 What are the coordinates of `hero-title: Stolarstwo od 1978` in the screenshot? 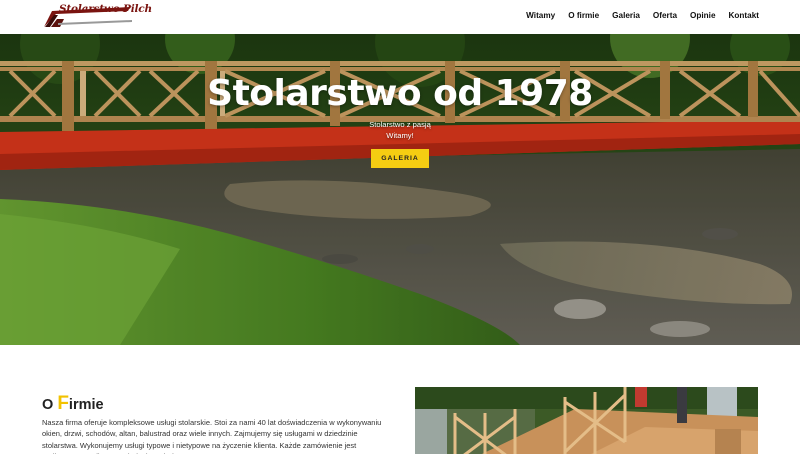 It's located at (400, 93).